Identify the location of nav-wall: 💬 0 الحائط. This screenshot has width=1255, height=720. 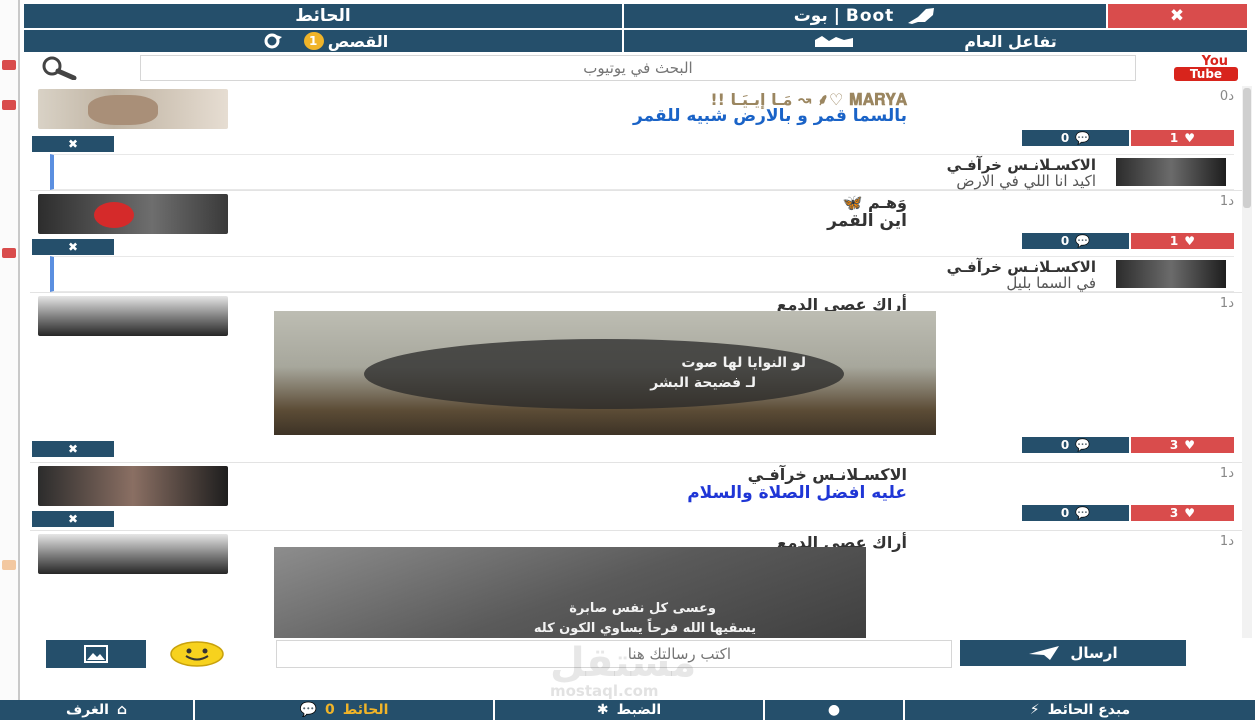
(345, 710).